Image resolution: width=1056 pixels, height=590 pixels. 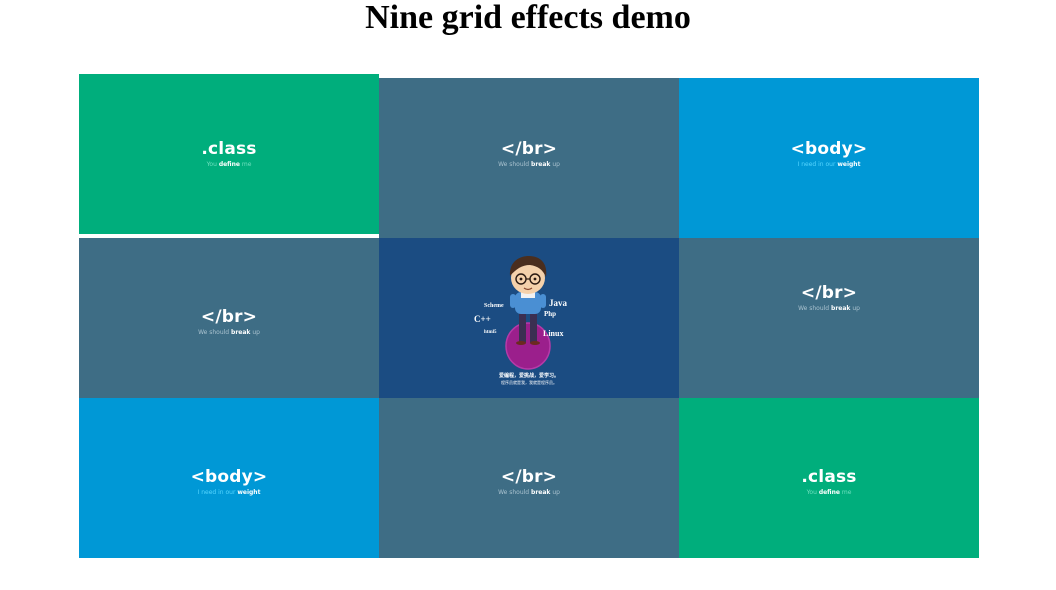 What do you see at coordinates (490, 332) in the screenshot?
I see `lang-label-html5: html5` at bounding box center [490, 332].